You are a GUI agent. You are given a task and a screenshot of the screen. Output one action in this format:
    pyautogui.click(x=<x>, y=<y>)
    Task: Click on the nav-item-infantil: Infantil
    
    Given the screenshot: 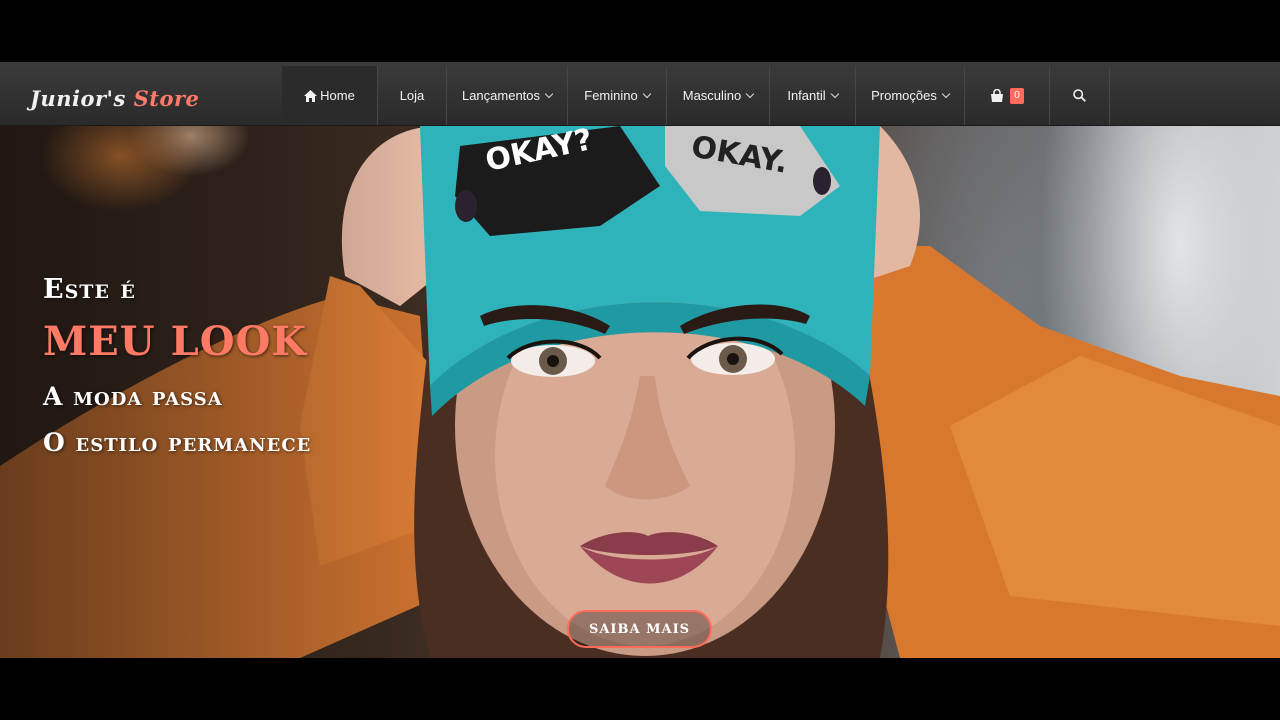 What is the action you would take?
    pyautogui.click(x=813, y=95)
    